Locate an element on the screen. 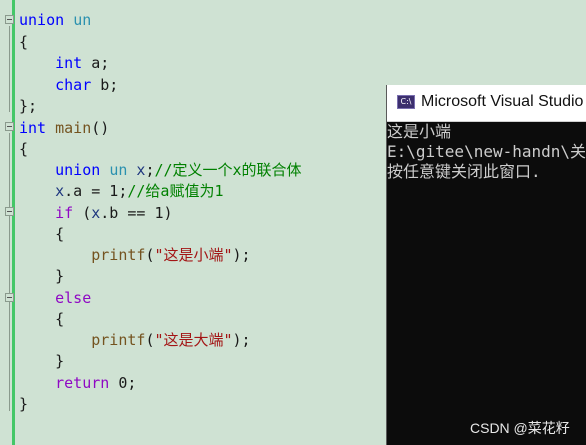  code-token: ( is located at coordinates (82, 213).